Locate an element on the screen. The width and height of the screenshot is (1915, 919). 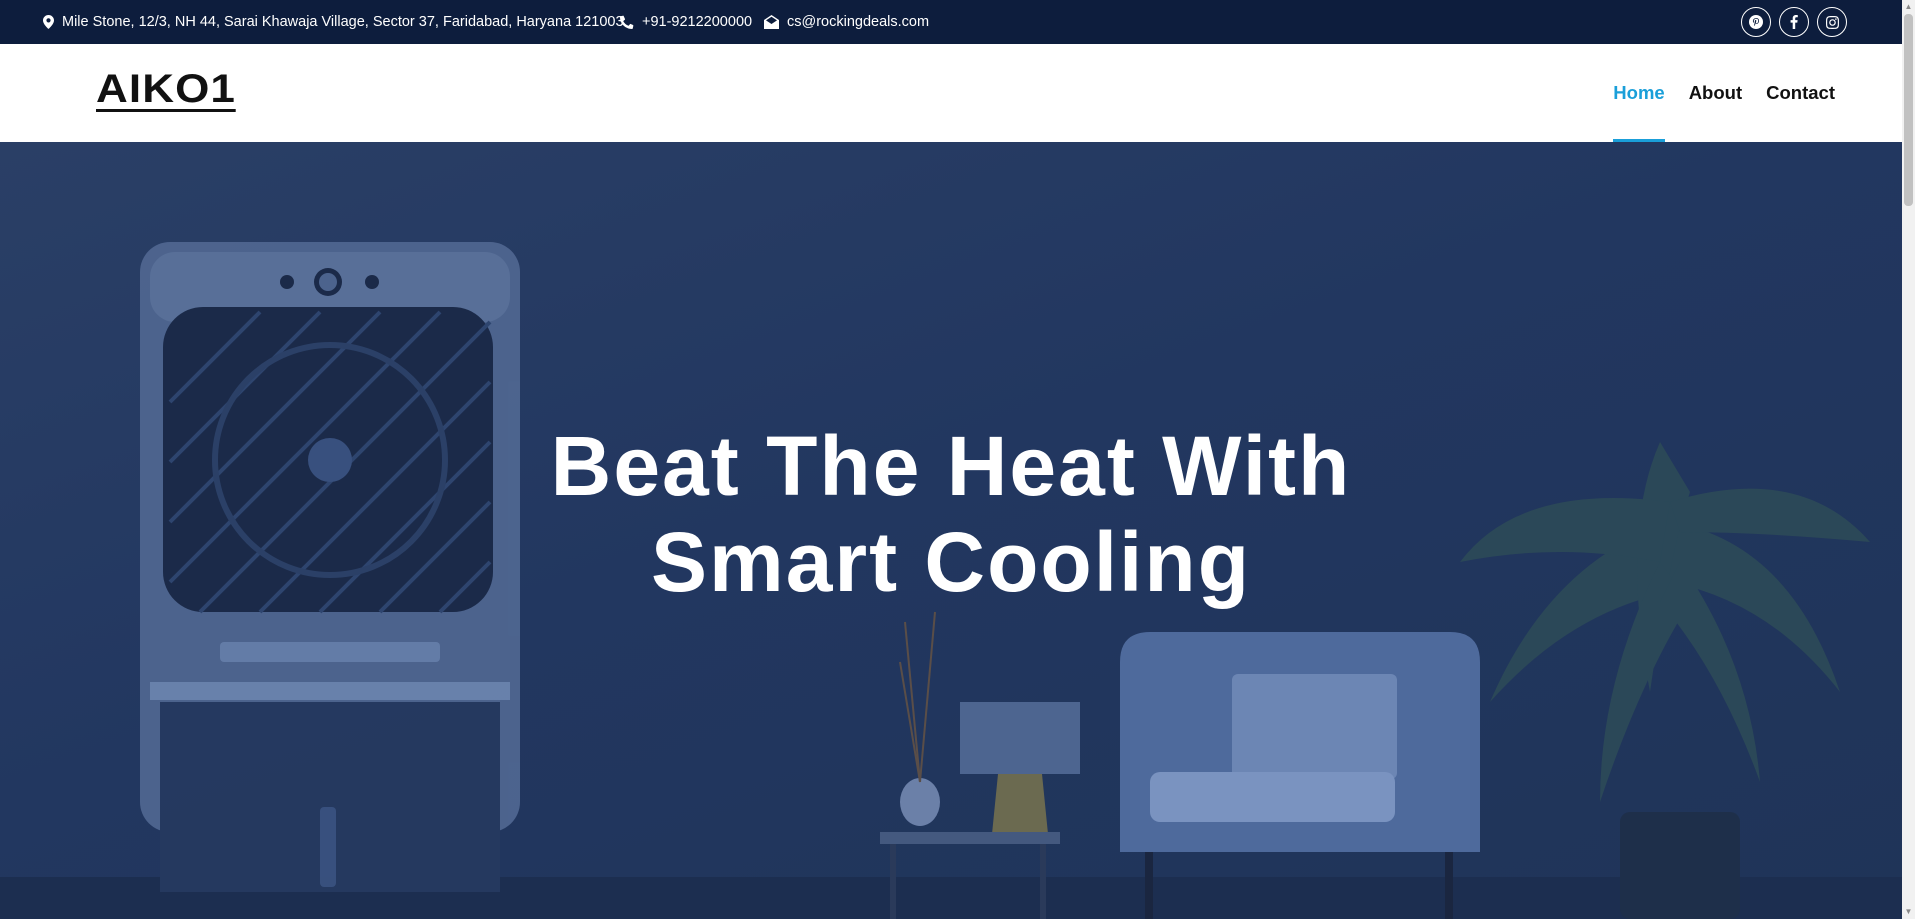
main-nav: Home About Contact is located at coordinates (1724, 93).